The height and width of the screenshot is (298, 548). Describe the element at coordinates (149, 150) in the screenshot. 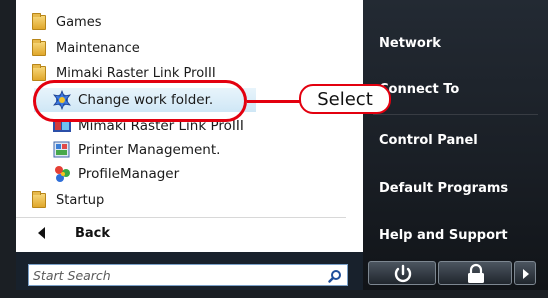

I see `program-label: Printer Management.` at that location.